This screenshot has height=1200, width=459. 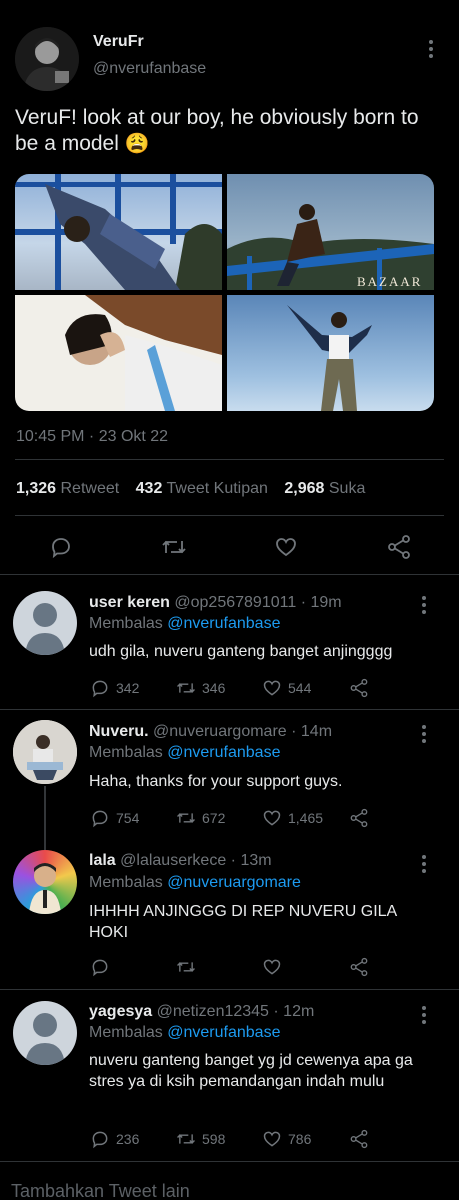 What do you see at coordinates (118, 42) in the screenshot?
I see `author-display-name: VeruFr` at bounding box center [118, 42].